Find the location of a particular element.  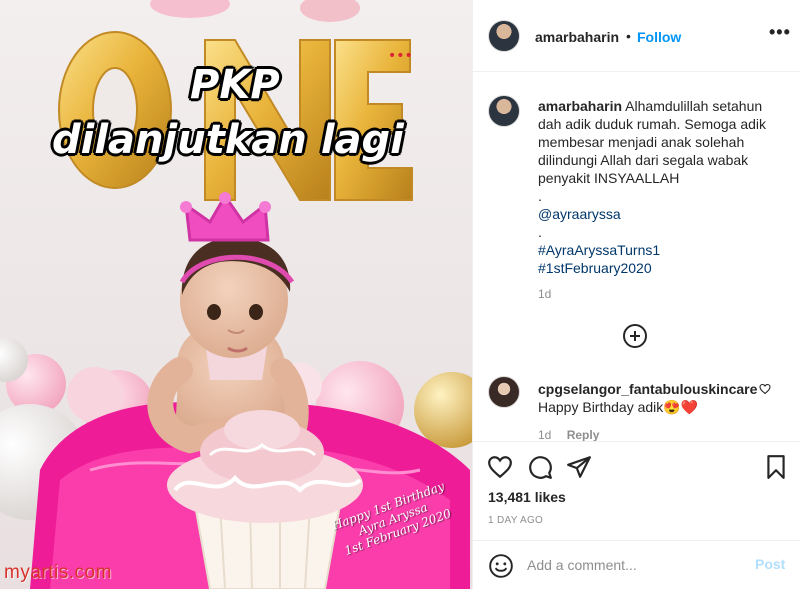

comment-like-heart-icon is located at coordinates (765, 389).